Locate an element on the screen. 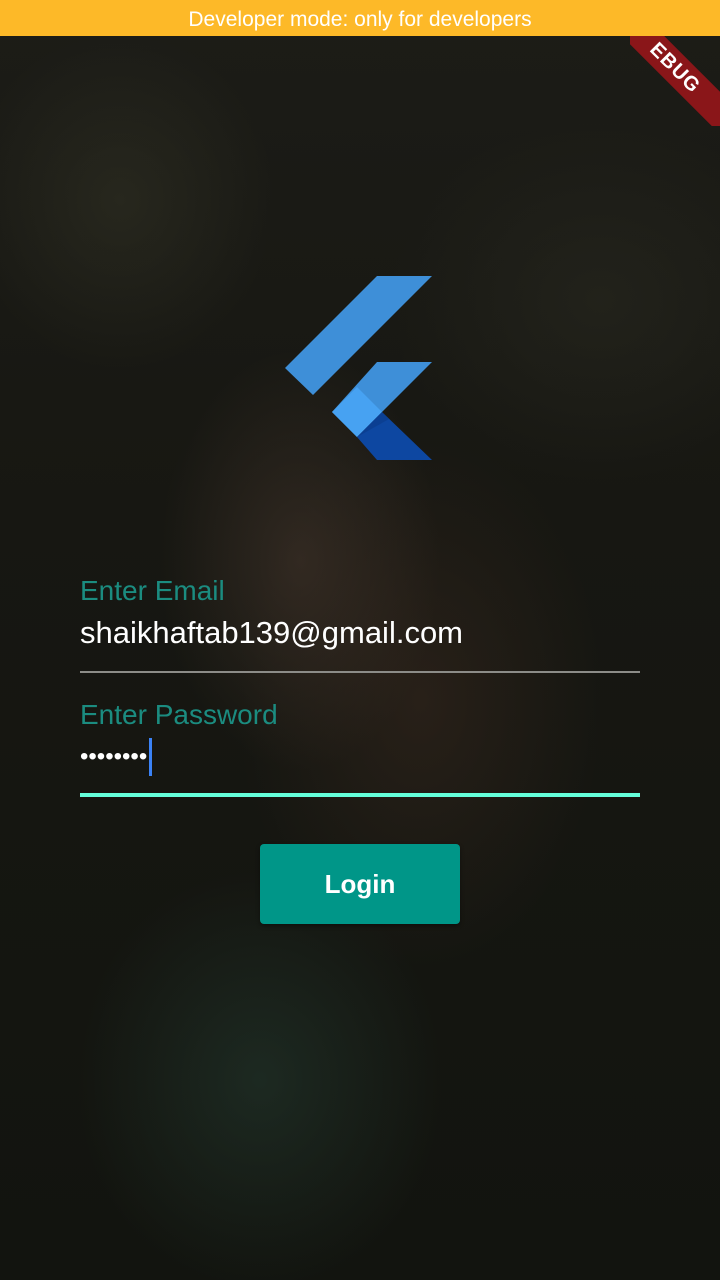 The height and width of the screenshot is (1280, 720). flutter-logo-icon is located at coordinates (358, 368).